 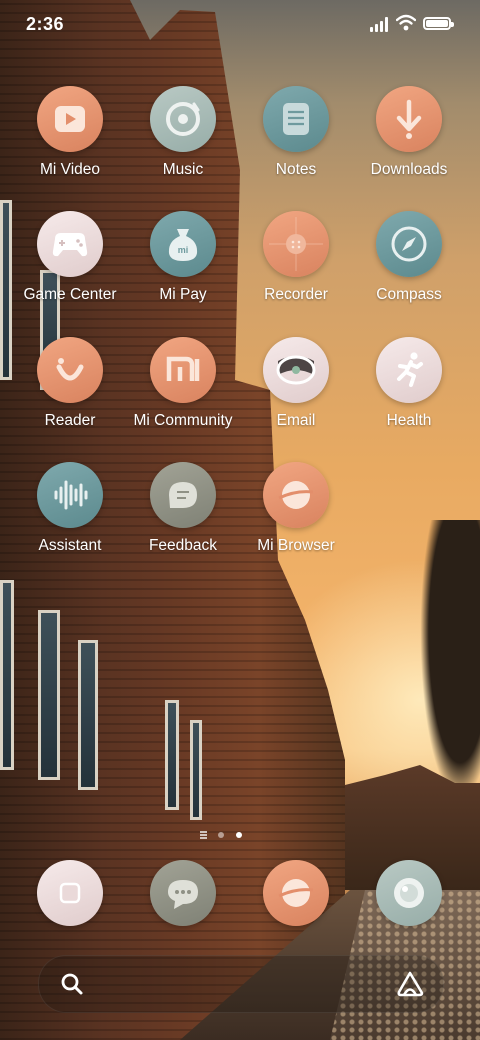 I want to click on app-label: Recorder, so click(x=296, y=294).